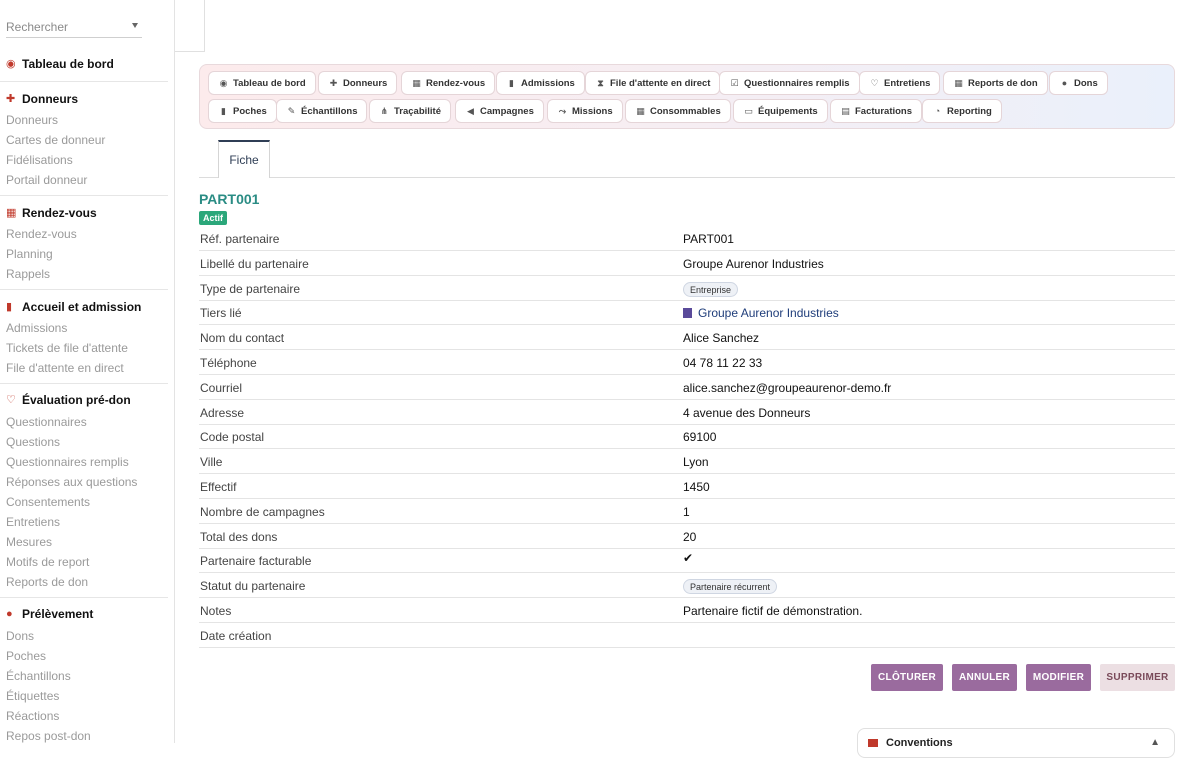  I want to click on nav-reports-de-don: ▦ Reports de don, so click(995, 83).